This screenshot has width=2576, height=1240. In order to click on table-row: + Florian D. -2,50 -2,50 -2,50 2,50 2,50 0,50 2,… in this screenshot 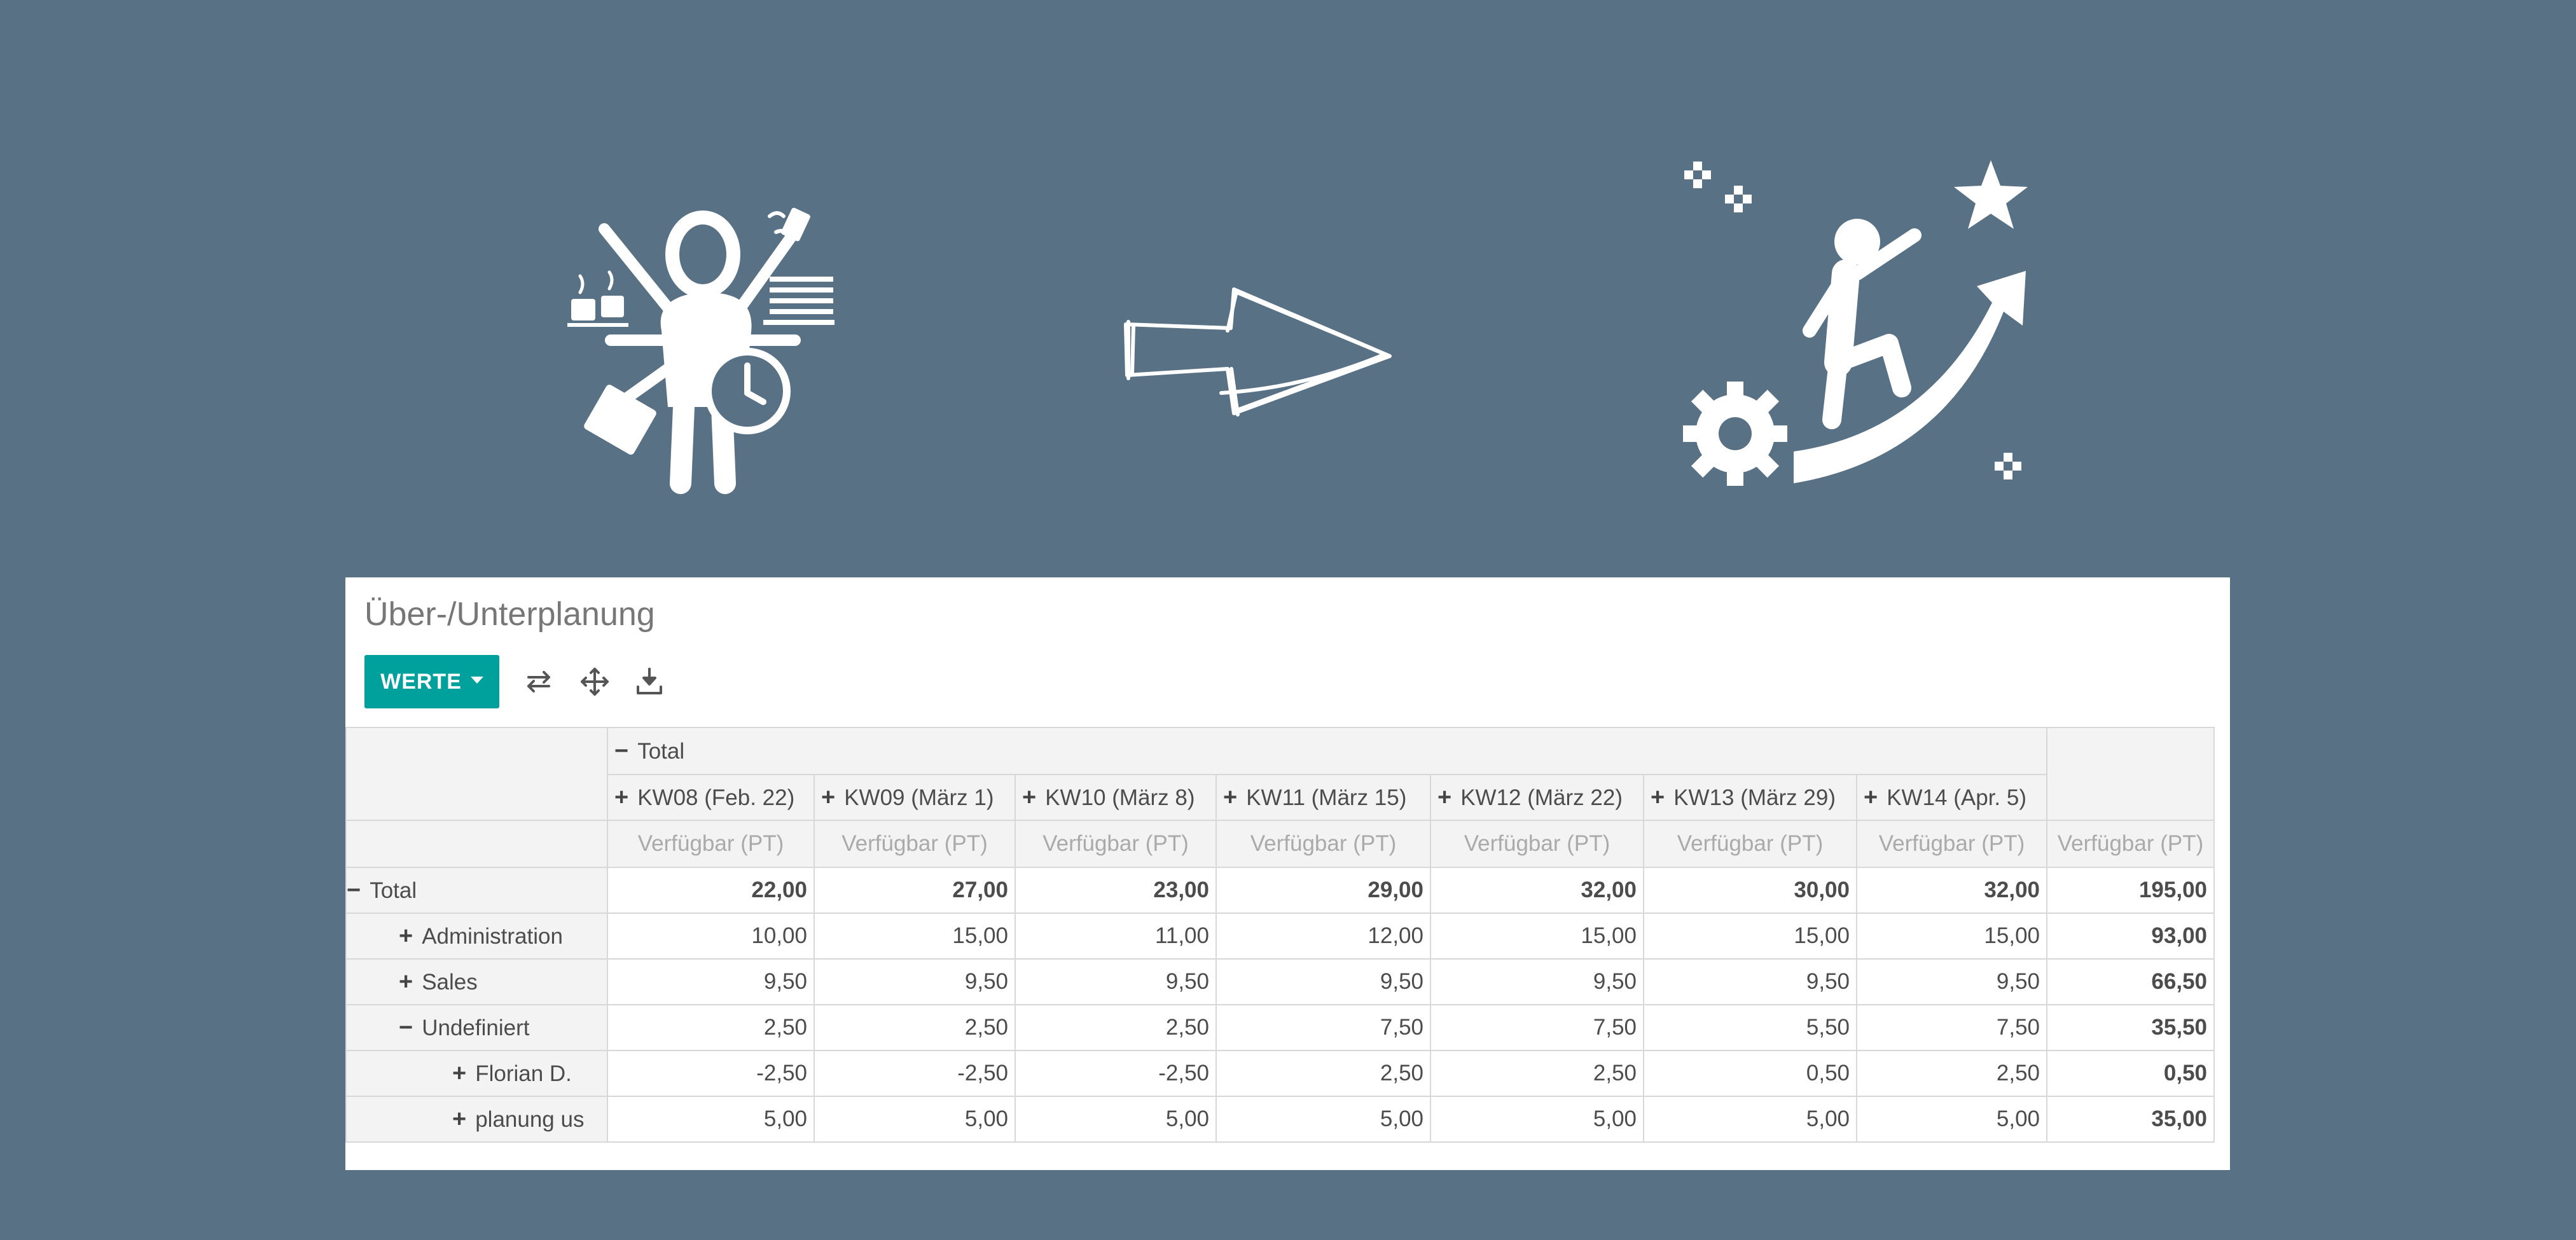, I will do `click(1280, 1073)`.